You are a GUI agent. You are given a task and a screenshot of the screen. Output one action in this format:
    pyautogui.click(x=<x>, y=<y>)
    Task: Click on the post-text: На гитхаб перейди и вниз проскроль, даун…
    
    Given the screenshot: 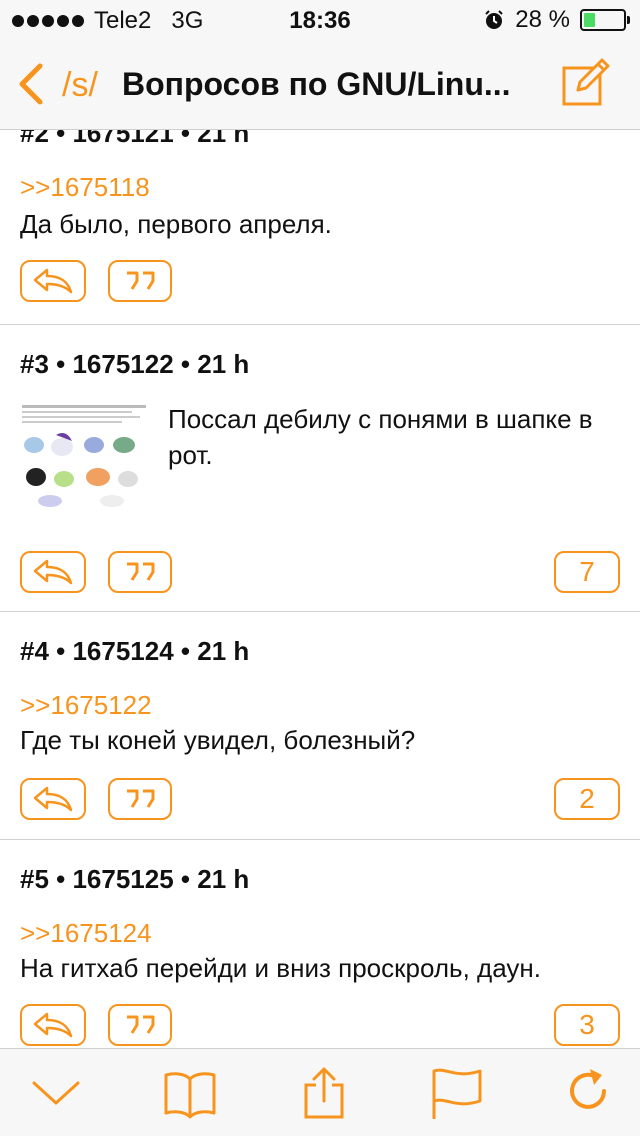 What is the action you would take?
    pyautogui.click(x=280, y=968)
    